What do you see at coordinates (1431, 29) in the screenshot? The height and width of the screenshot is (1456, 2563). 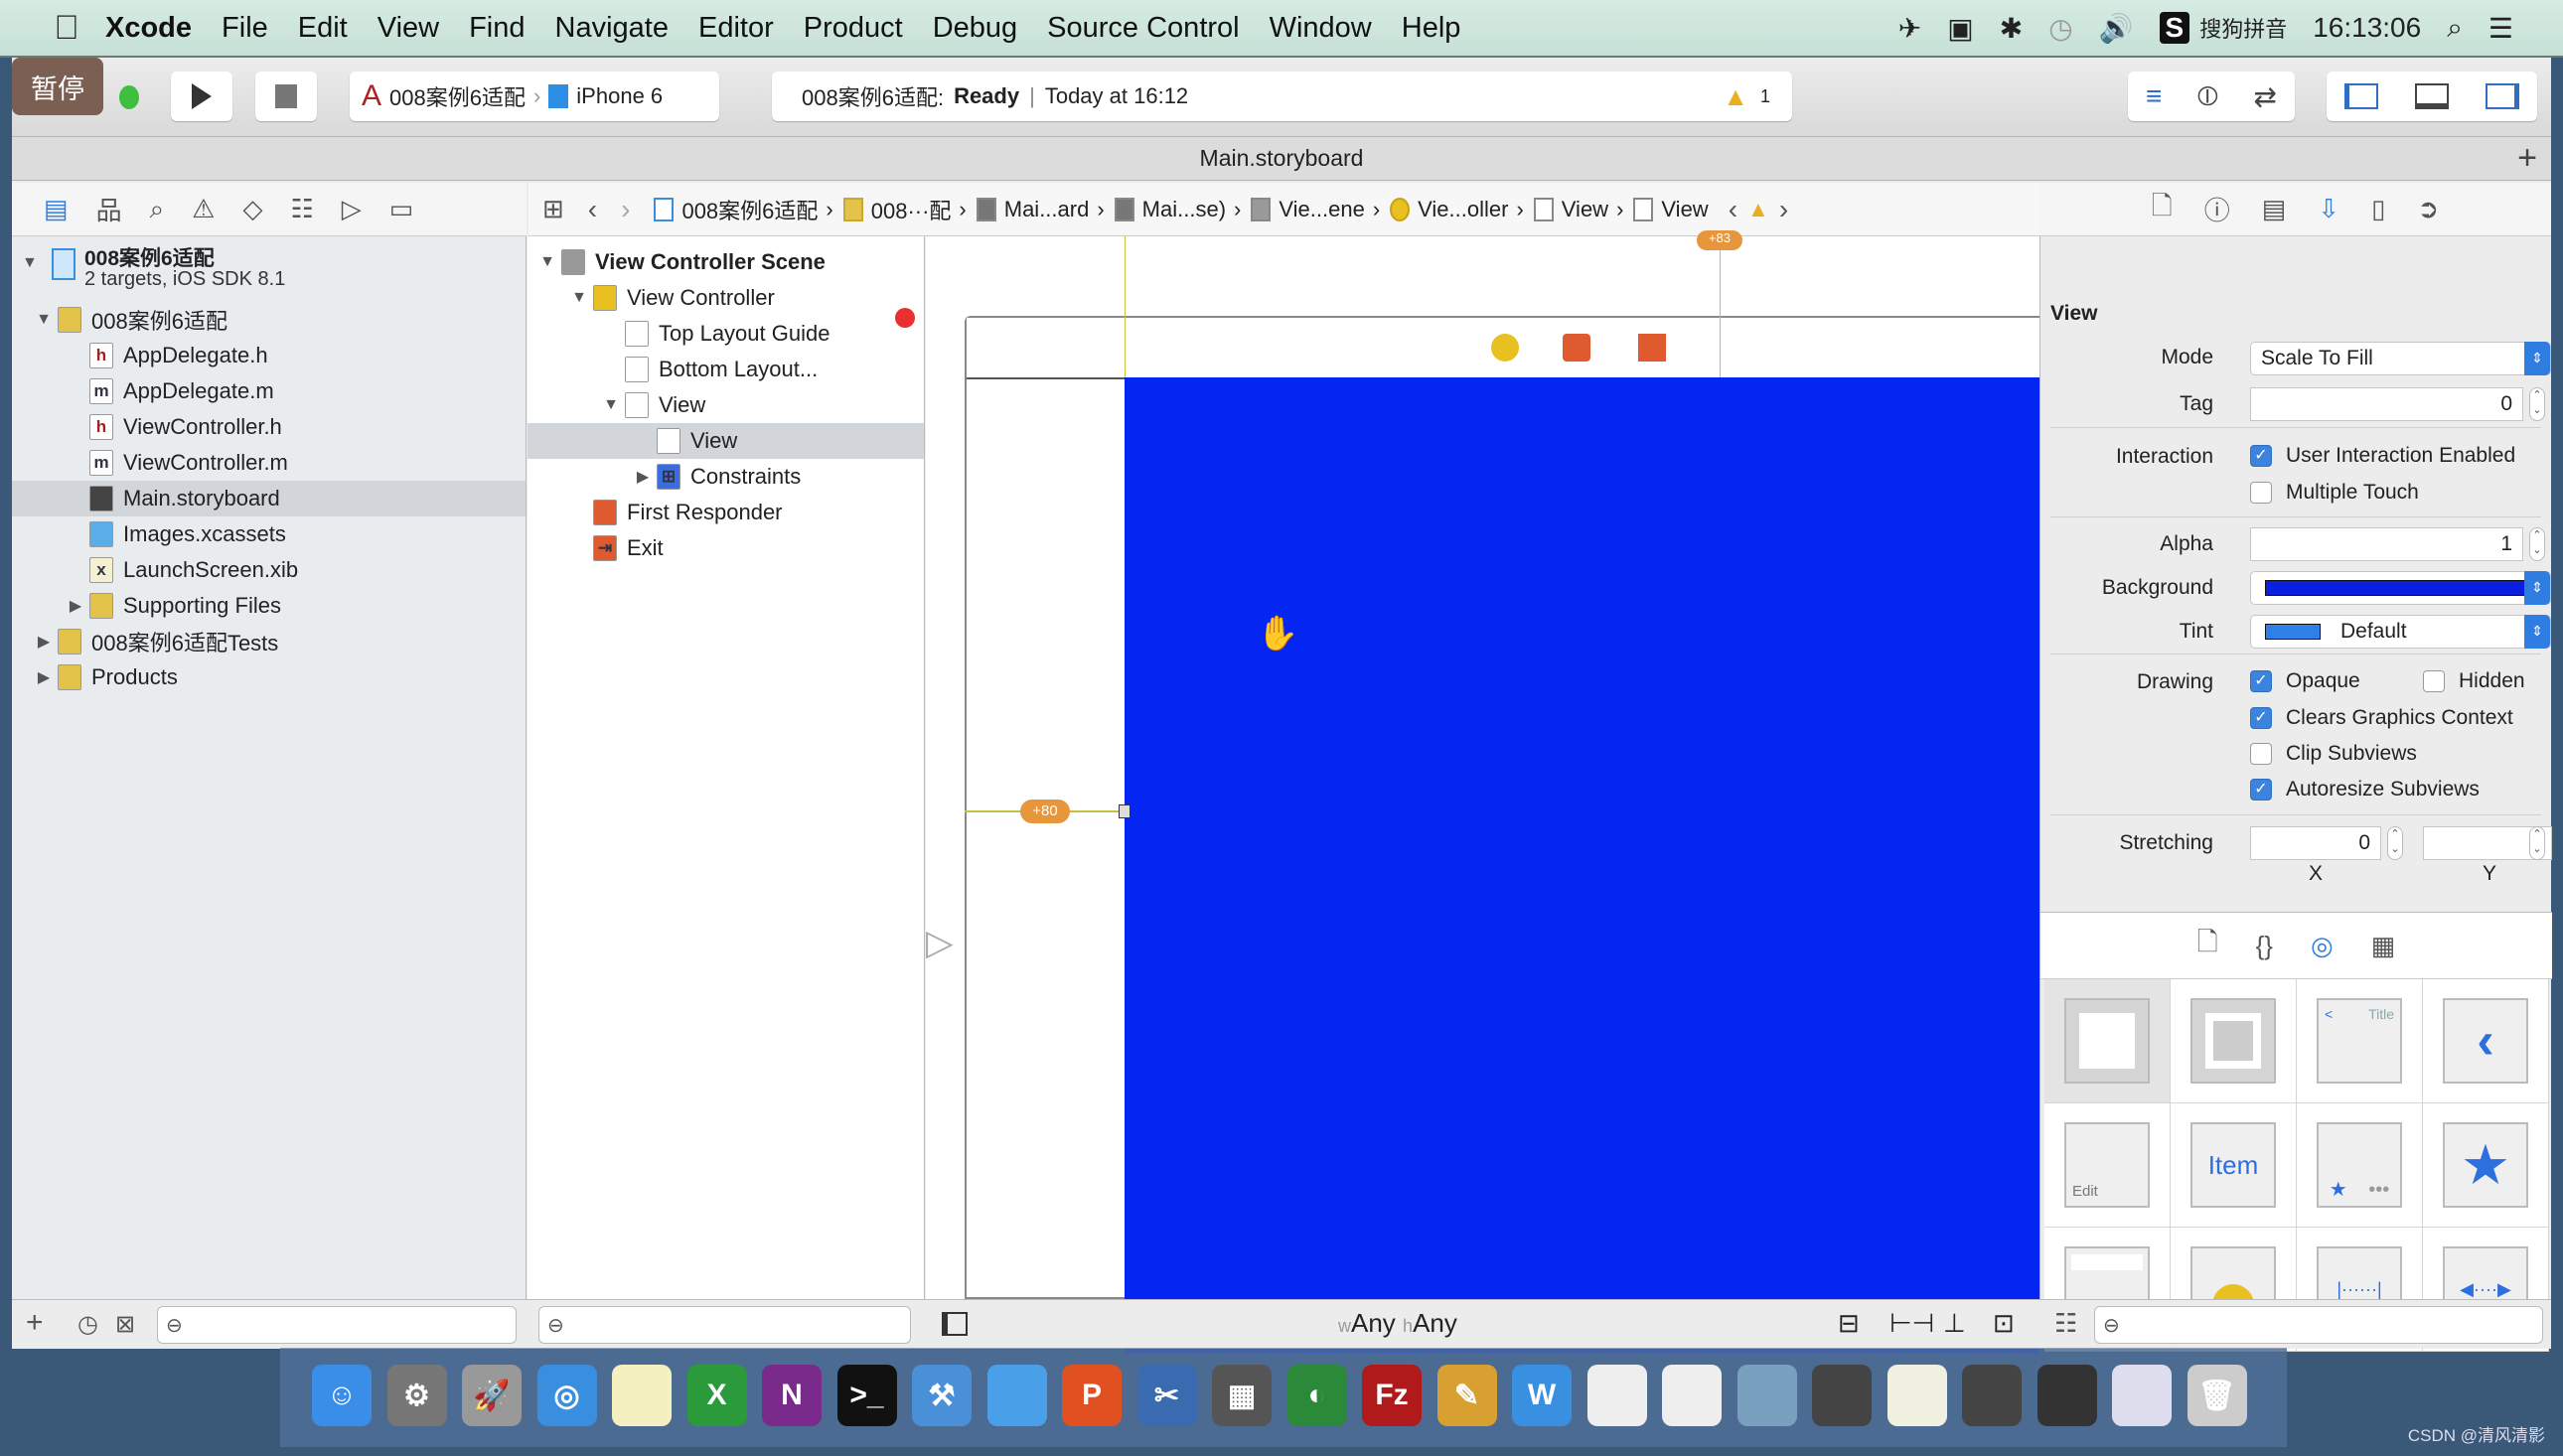 I see `menu-help: Help` at bounding box center [1431, 29].